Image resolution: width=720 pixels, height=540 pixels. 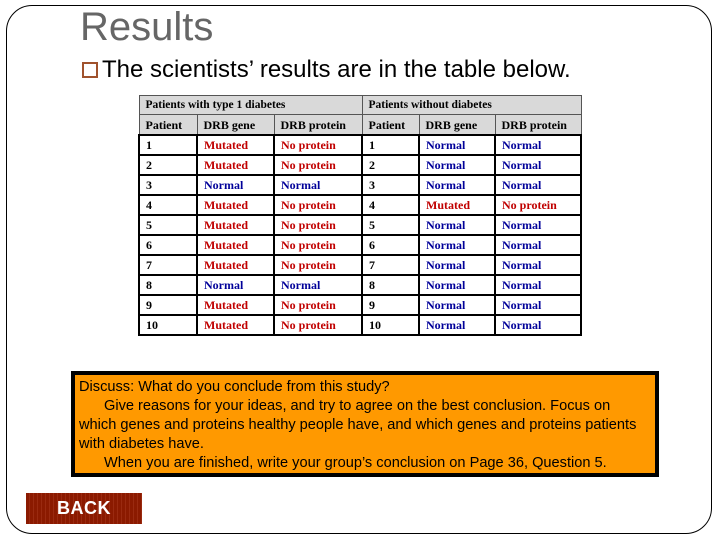 I want to click on table-row: 1 Mutated No protein 1 Normal Normal, so click(x=360, y=145).